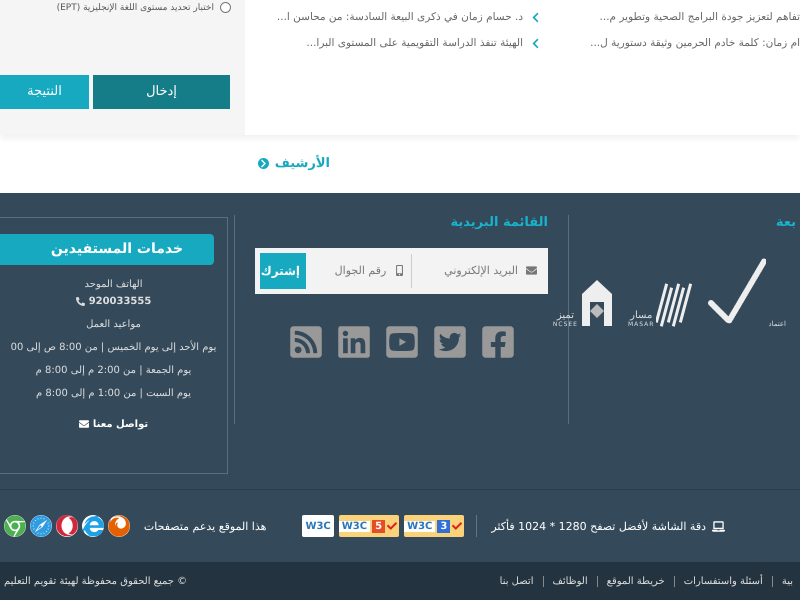 This screenshot has height=600, width=800. Describe the element at coordinates (113, 324) in the screenshot. I see `hours-label: مواعيد العمل` at that location.